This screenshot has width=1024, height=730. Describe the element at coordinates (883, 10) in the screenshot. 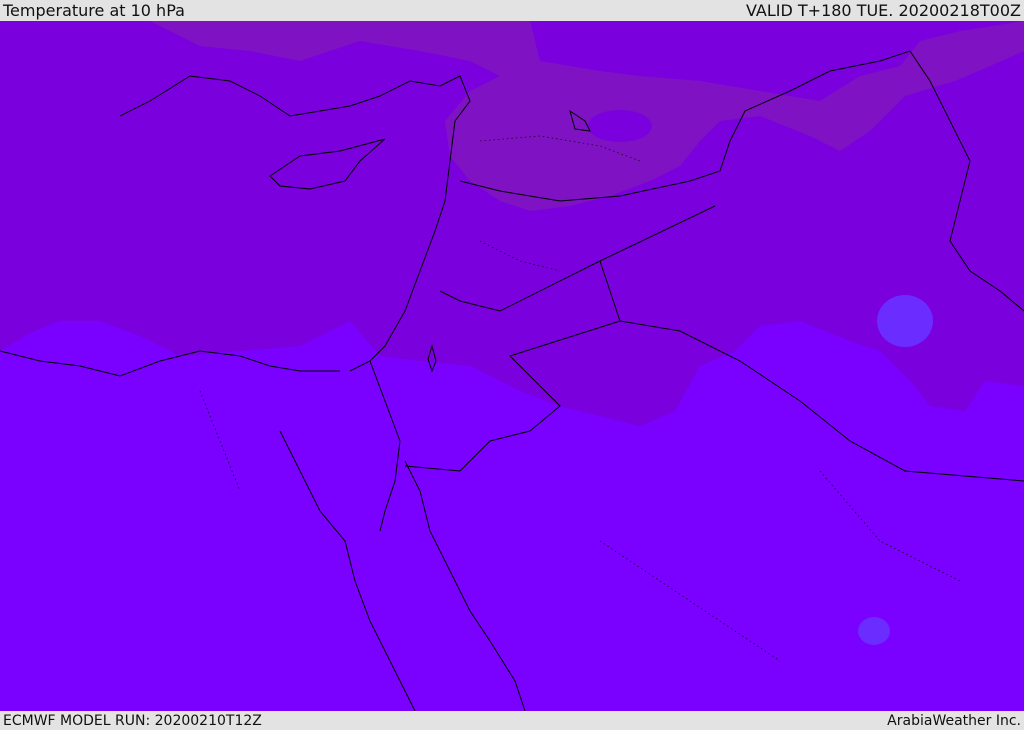

I see `valid-time: VALID T+180 TUE. 20200218T00Z` at that location.